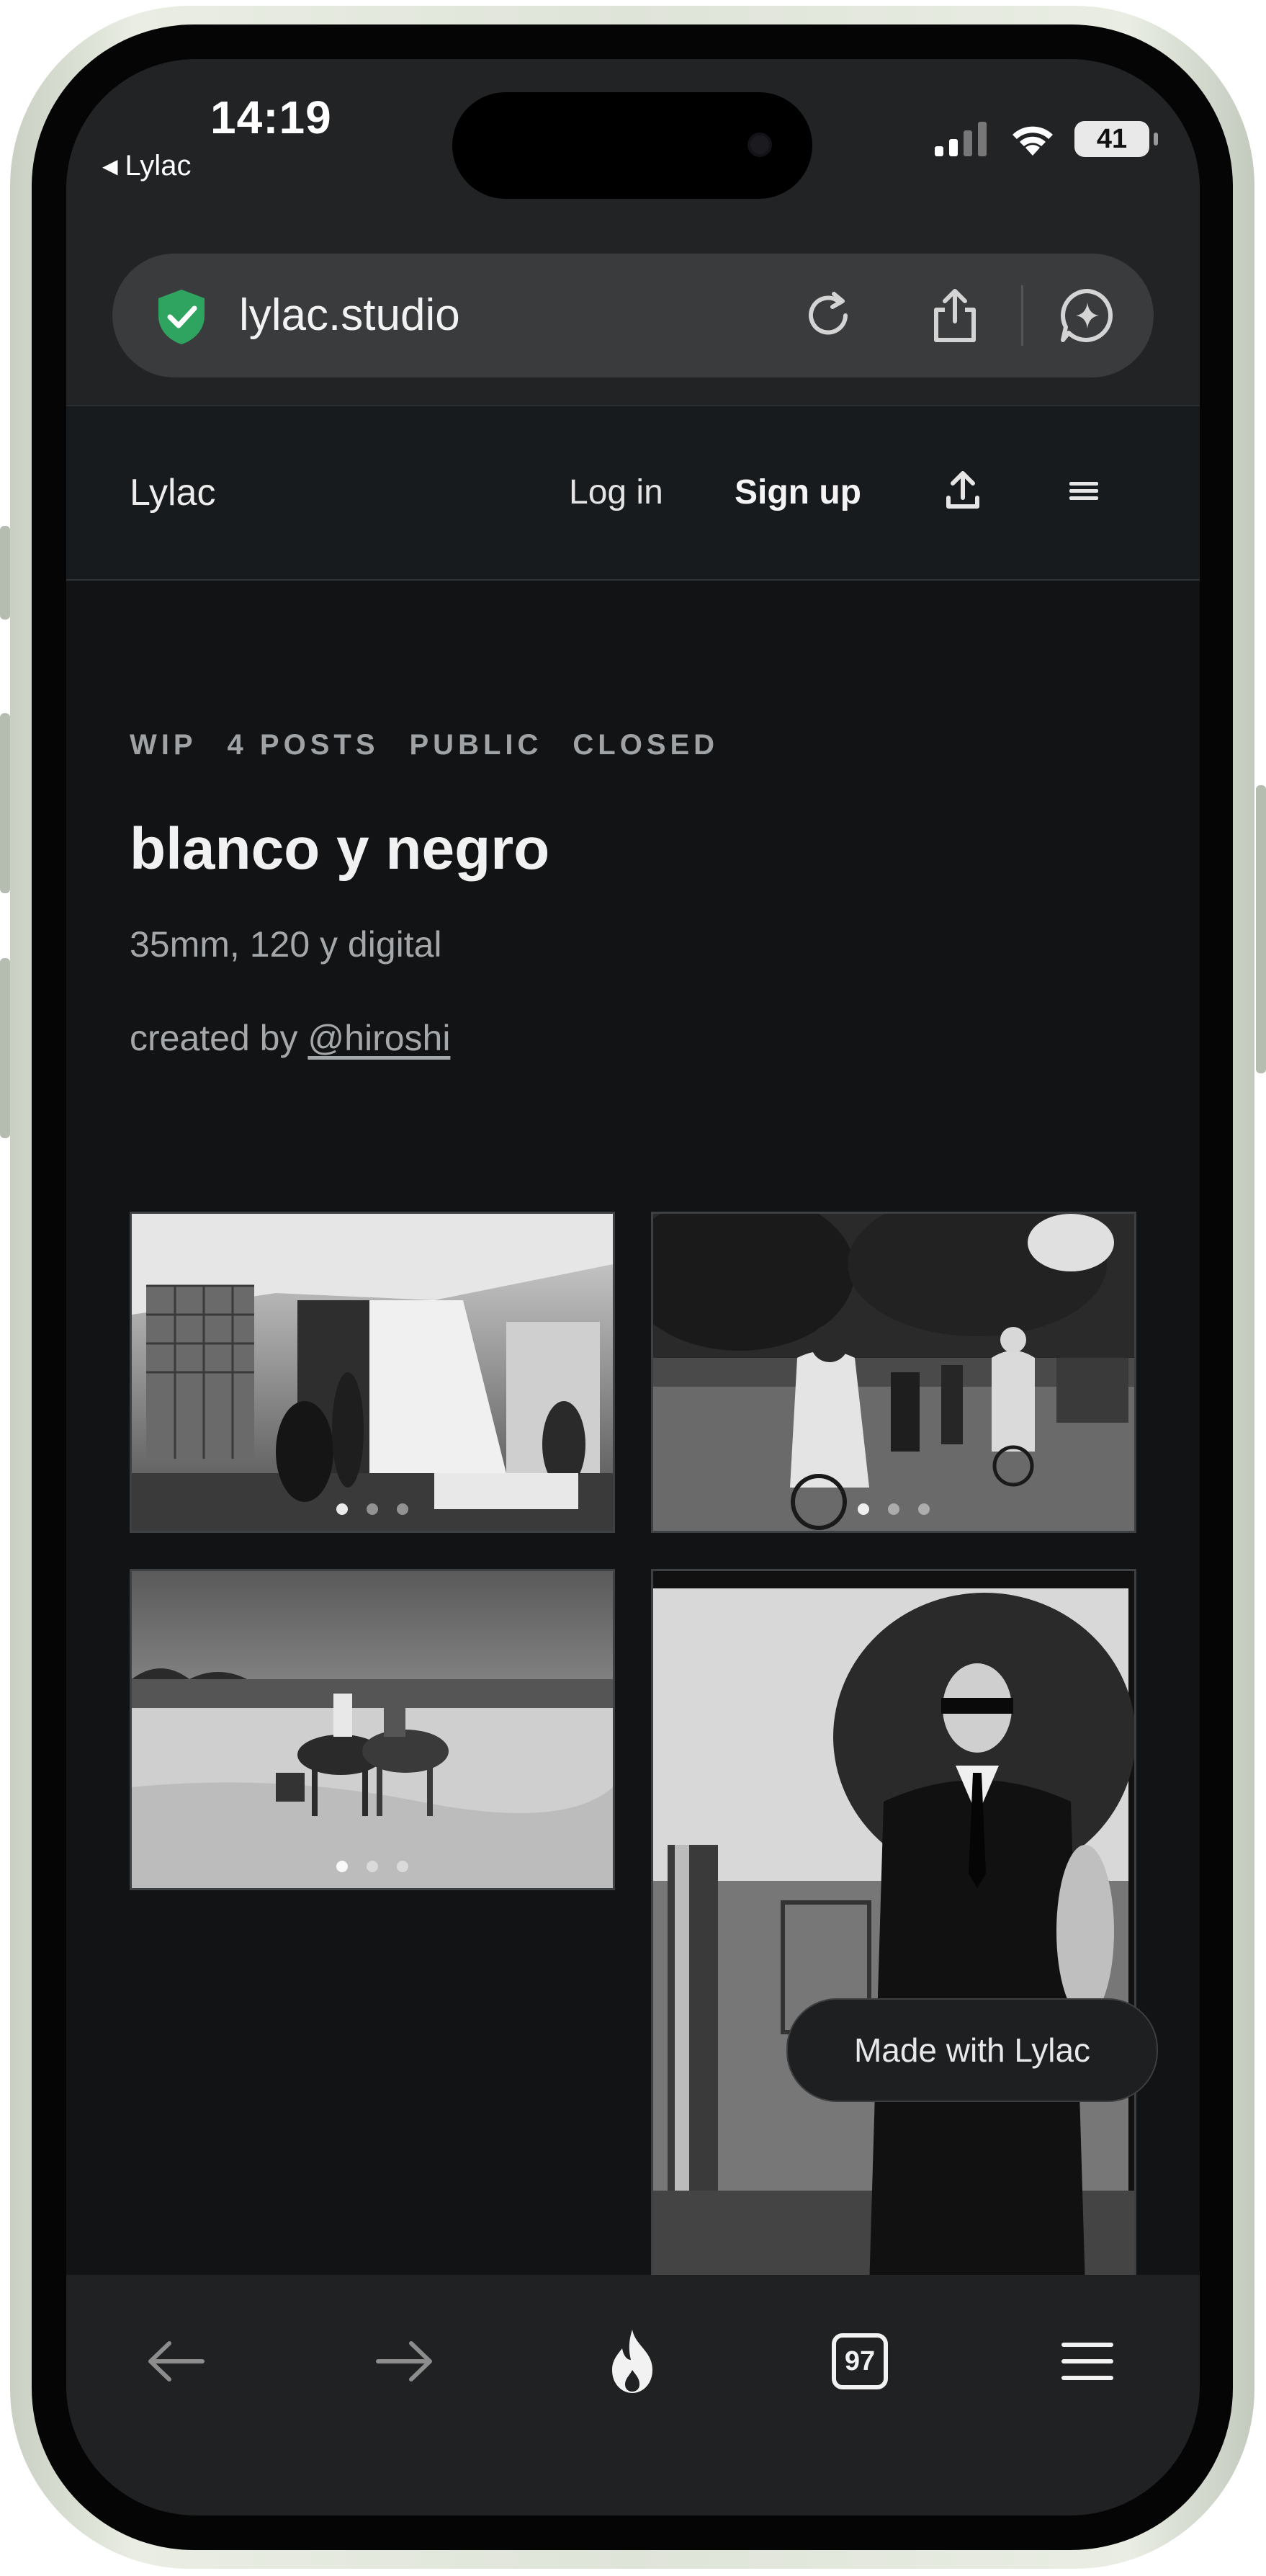 Image resolution: width=1266 pixels, height=2576 pixels. I want to click on author-prefix: created by, so click(214, 1038).